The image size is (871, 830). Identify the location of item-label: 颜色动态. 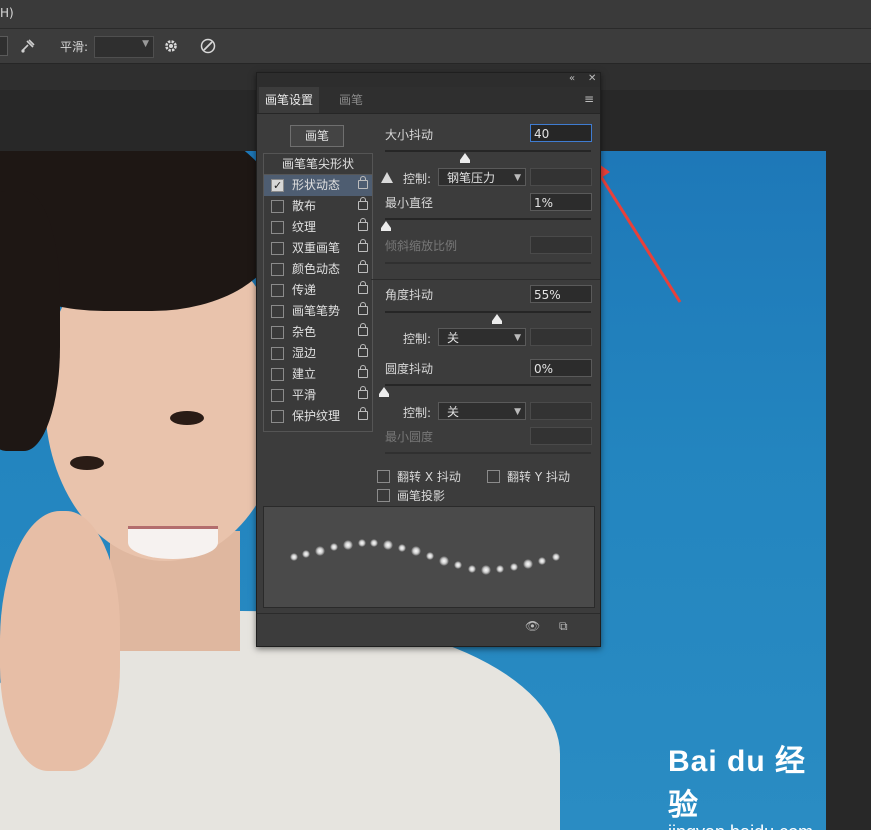
(316, 269).